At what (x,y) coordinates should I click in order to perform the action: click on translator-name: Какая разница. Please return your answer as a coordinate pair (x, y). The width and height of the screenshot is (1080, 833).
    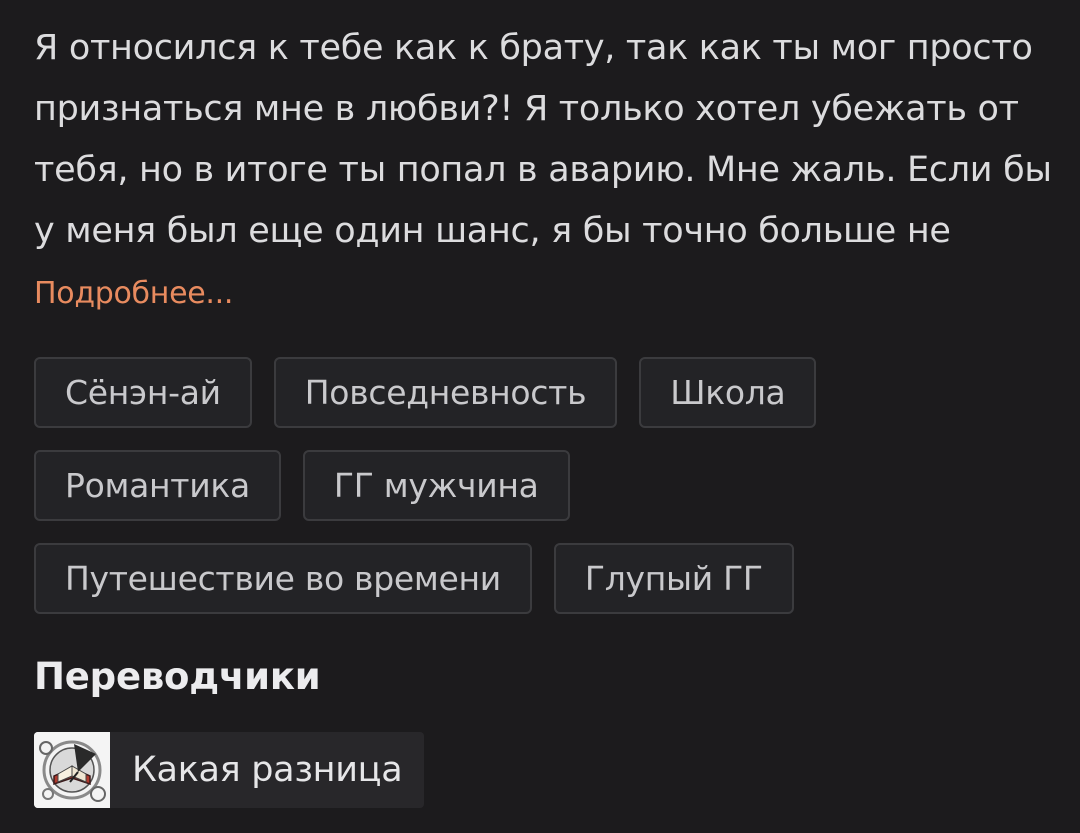
    Looking at the image, I should click on (267, 770).